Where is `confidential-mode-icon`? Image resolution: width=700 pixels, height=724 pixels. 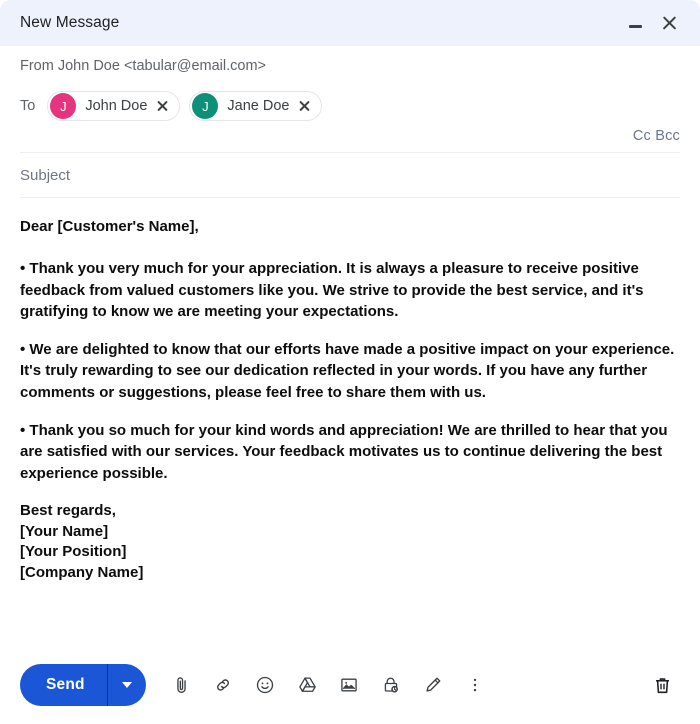 confidential-mode-icon is located at coordinates (391, 685).